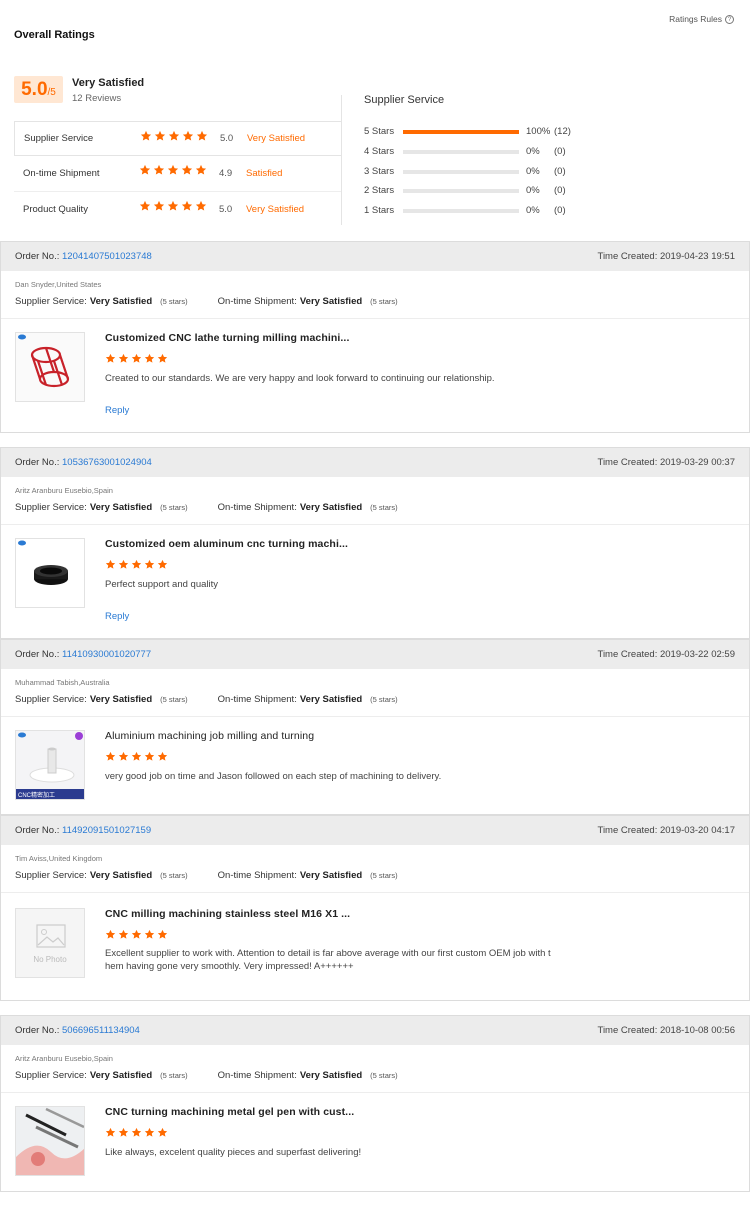  What do you see at coordinates (62, 682) in the screenshot?
I see `buyer-name: Muhammad Tabish,Australia` at bounding box center [62, 682].